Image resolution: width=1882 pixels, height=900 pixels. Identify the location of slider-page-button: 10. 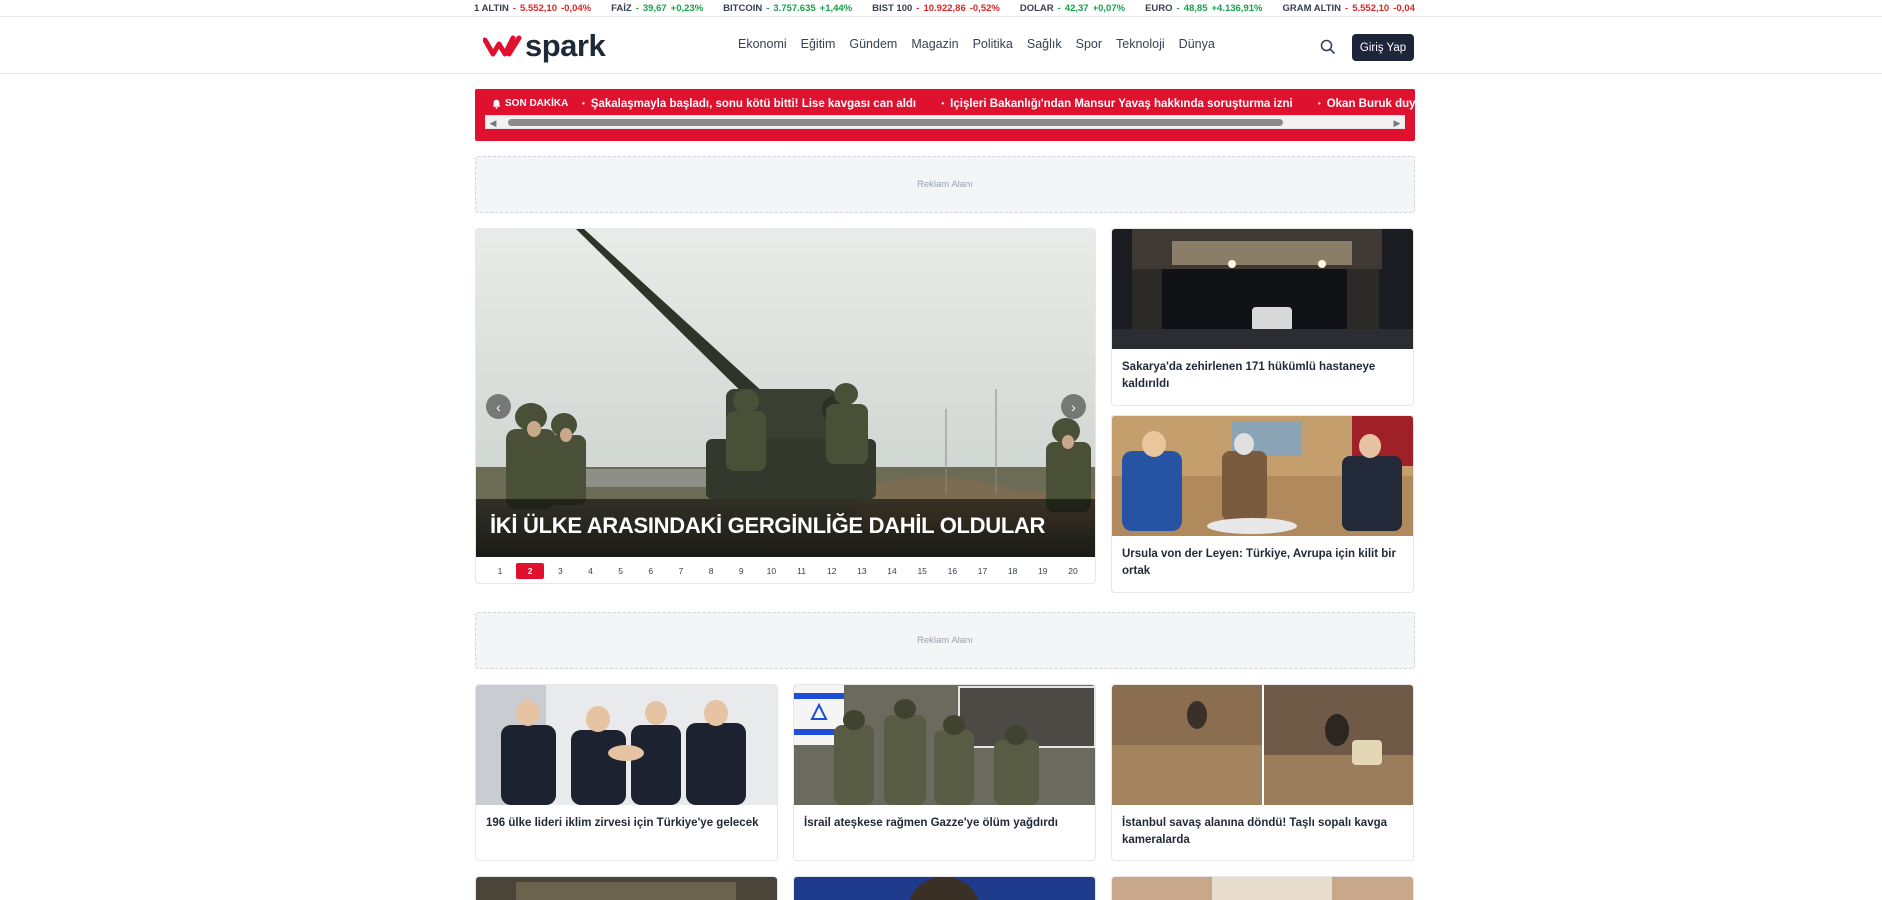
(771, 571).